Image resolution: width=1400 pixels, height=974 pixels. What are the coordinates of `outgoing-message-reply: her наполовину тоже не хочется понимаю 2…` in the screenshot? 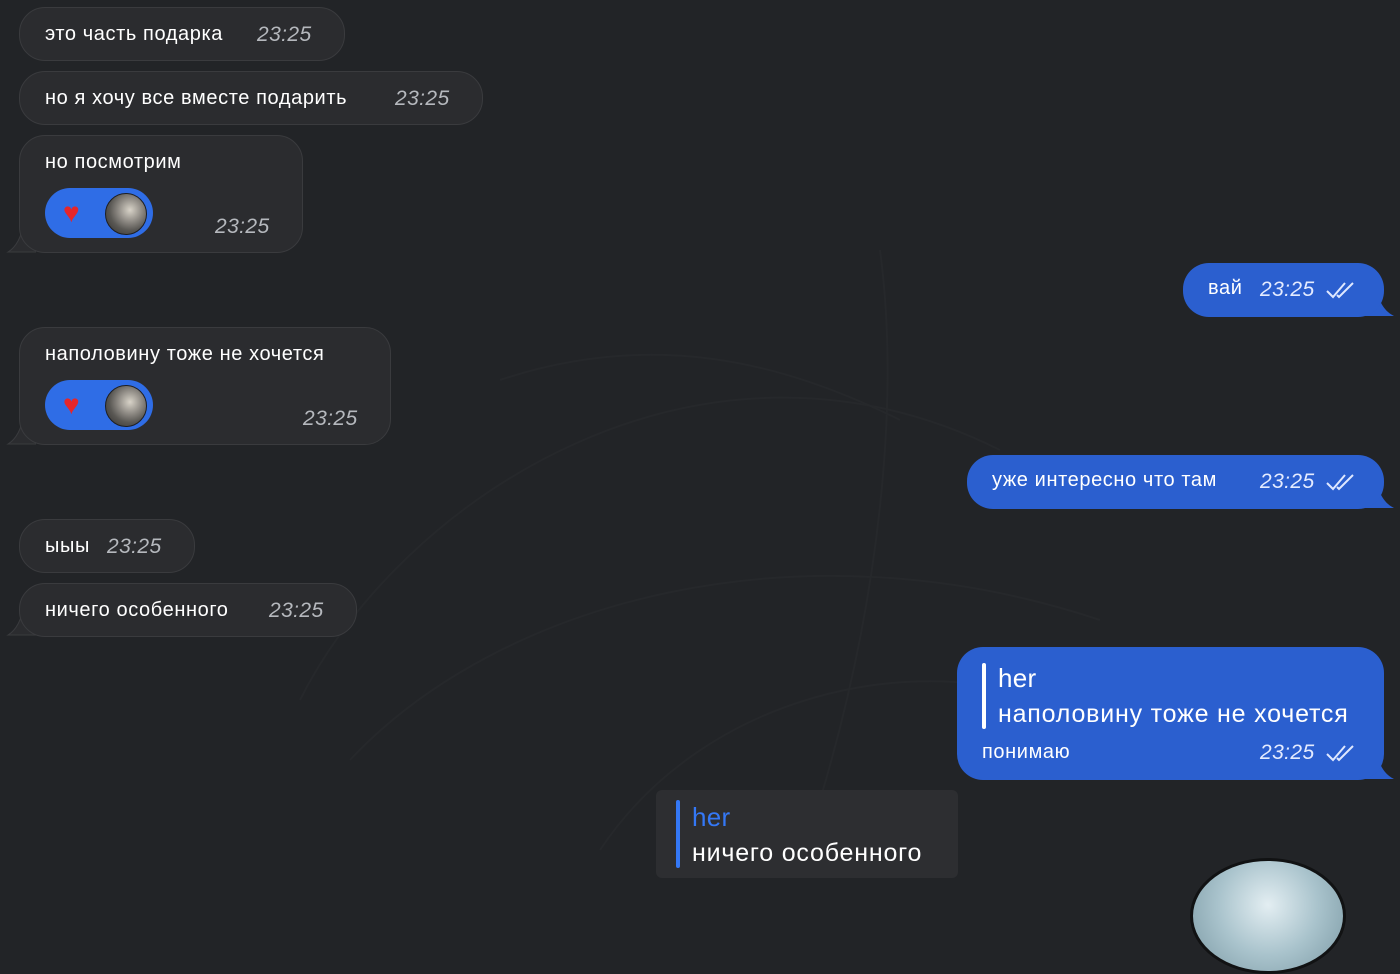 It's located at (1170, 713).